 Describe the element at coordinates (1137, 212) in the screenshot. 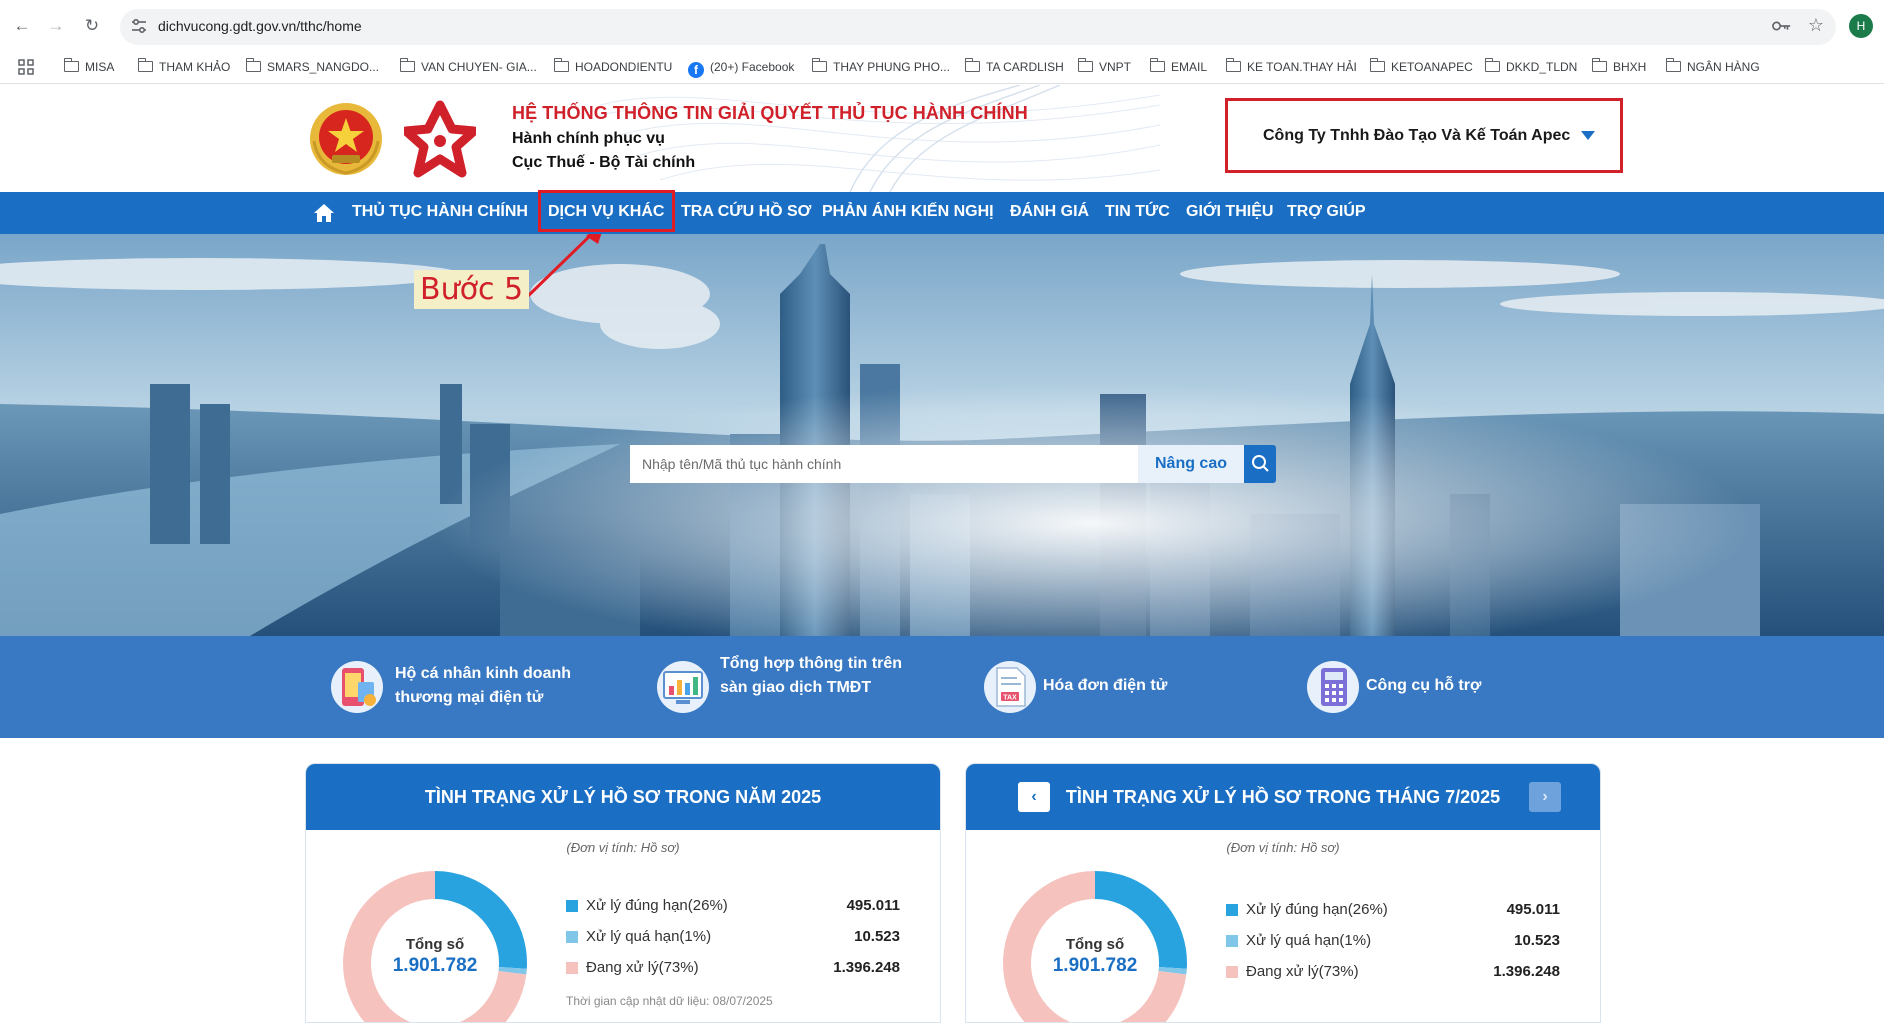

I see `nav-tin-tuc: TIN TỨC` at that location.